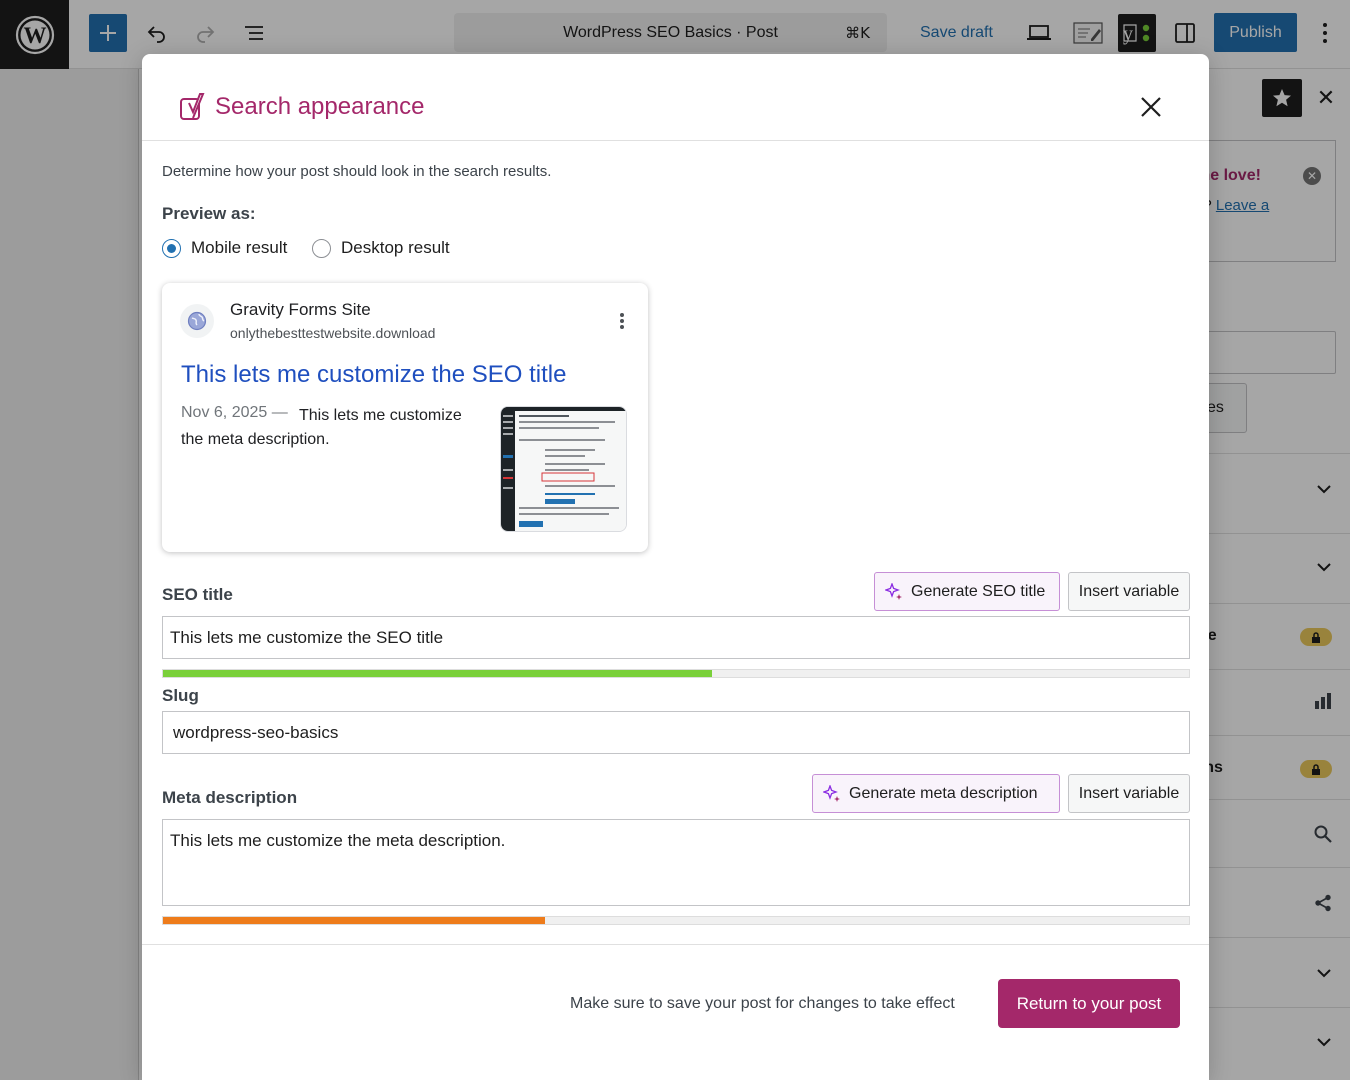 The height and width of the screenshot is (1080, 1350). What do you see at coordinates (239, 247) in the screenshot?
I see `mobile-result-label: Mobile result` at bounding box center [239, 247].